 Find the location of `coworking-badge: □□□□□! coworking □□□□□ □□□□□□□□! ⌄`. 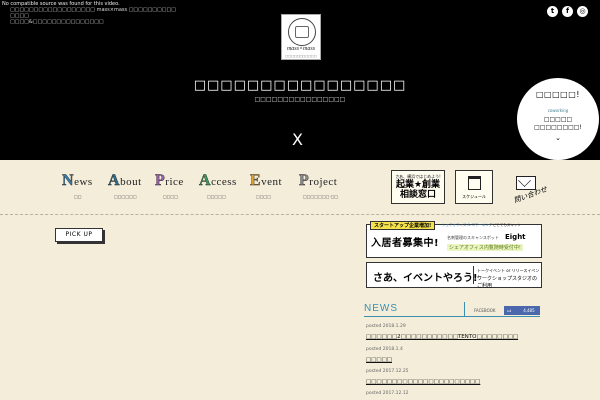

coworking-badge: □□□□□! coworking □□□□□ □□□□□□□□! ⌄ is located at coordinates (558, 119).